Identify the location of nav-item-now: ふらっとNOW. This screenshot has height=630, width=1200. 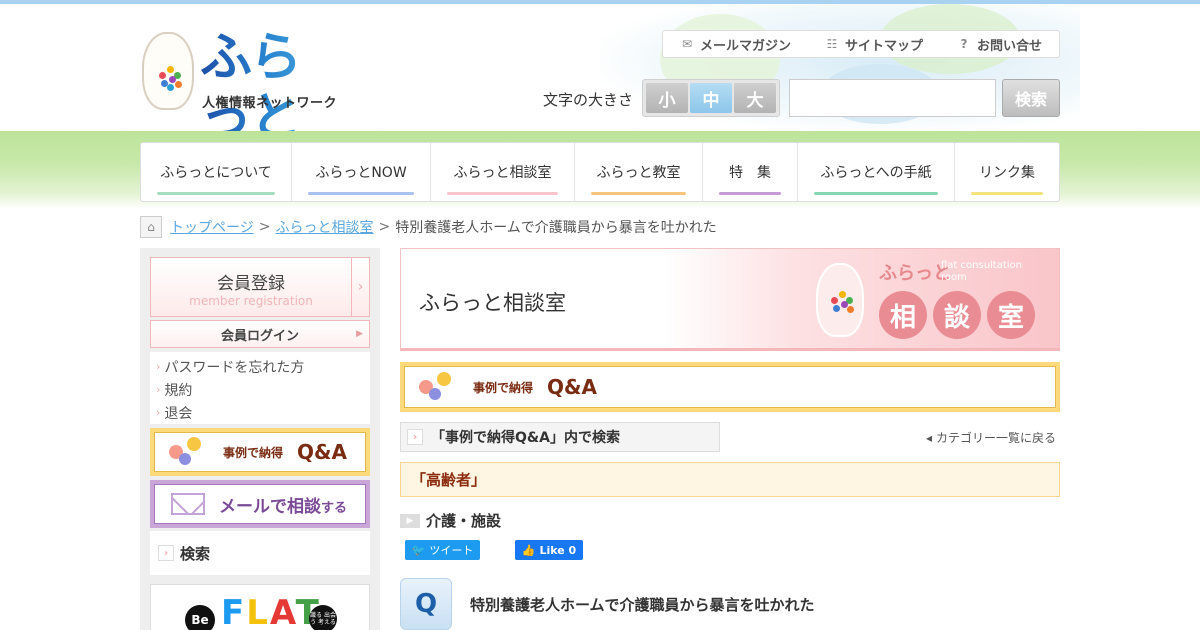
(361, 172).